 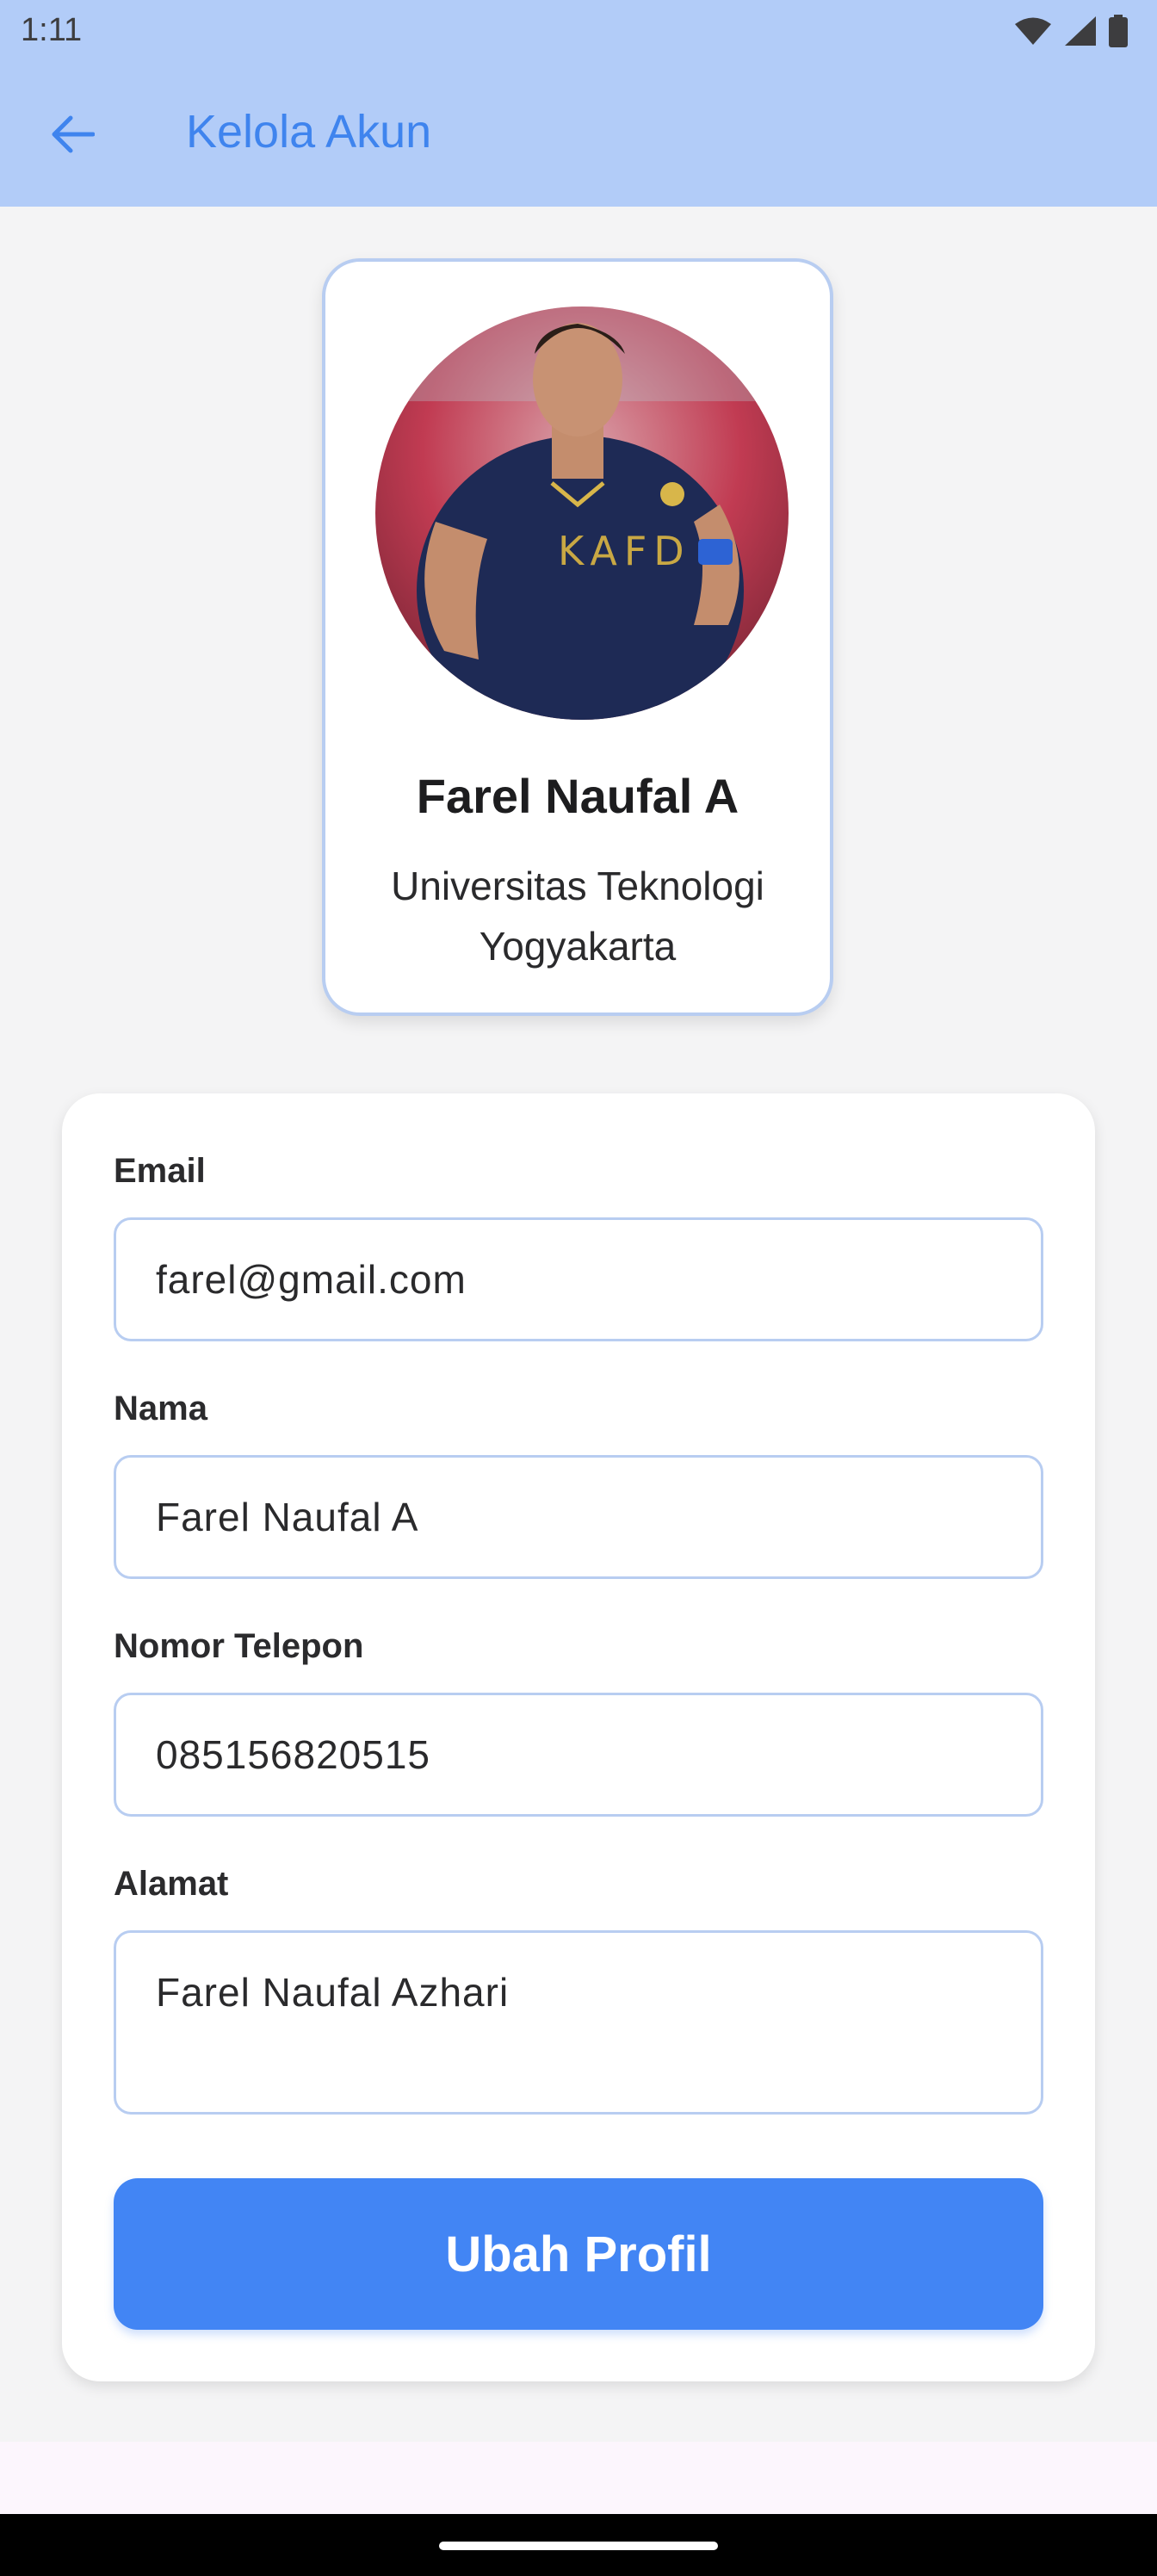 I want to click on system-nav-bar, so click(x=579, y=2545).